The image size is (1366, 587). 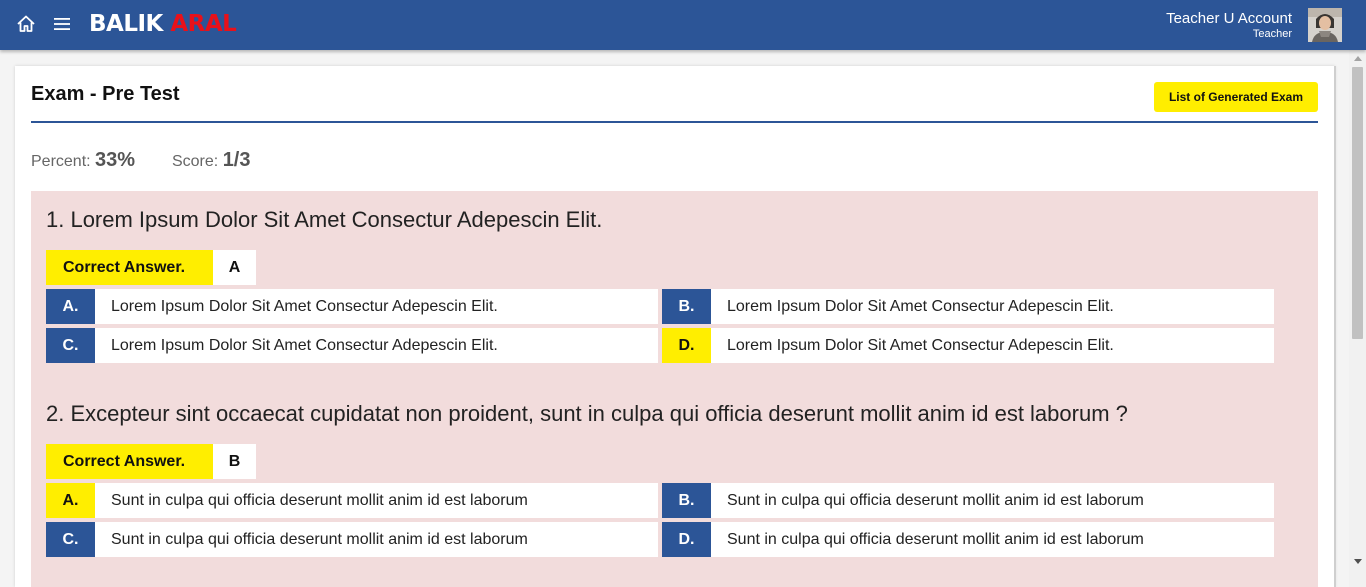 I want to click on correct-answer-row: Correct Answer. A, so click(x=151, y=267).